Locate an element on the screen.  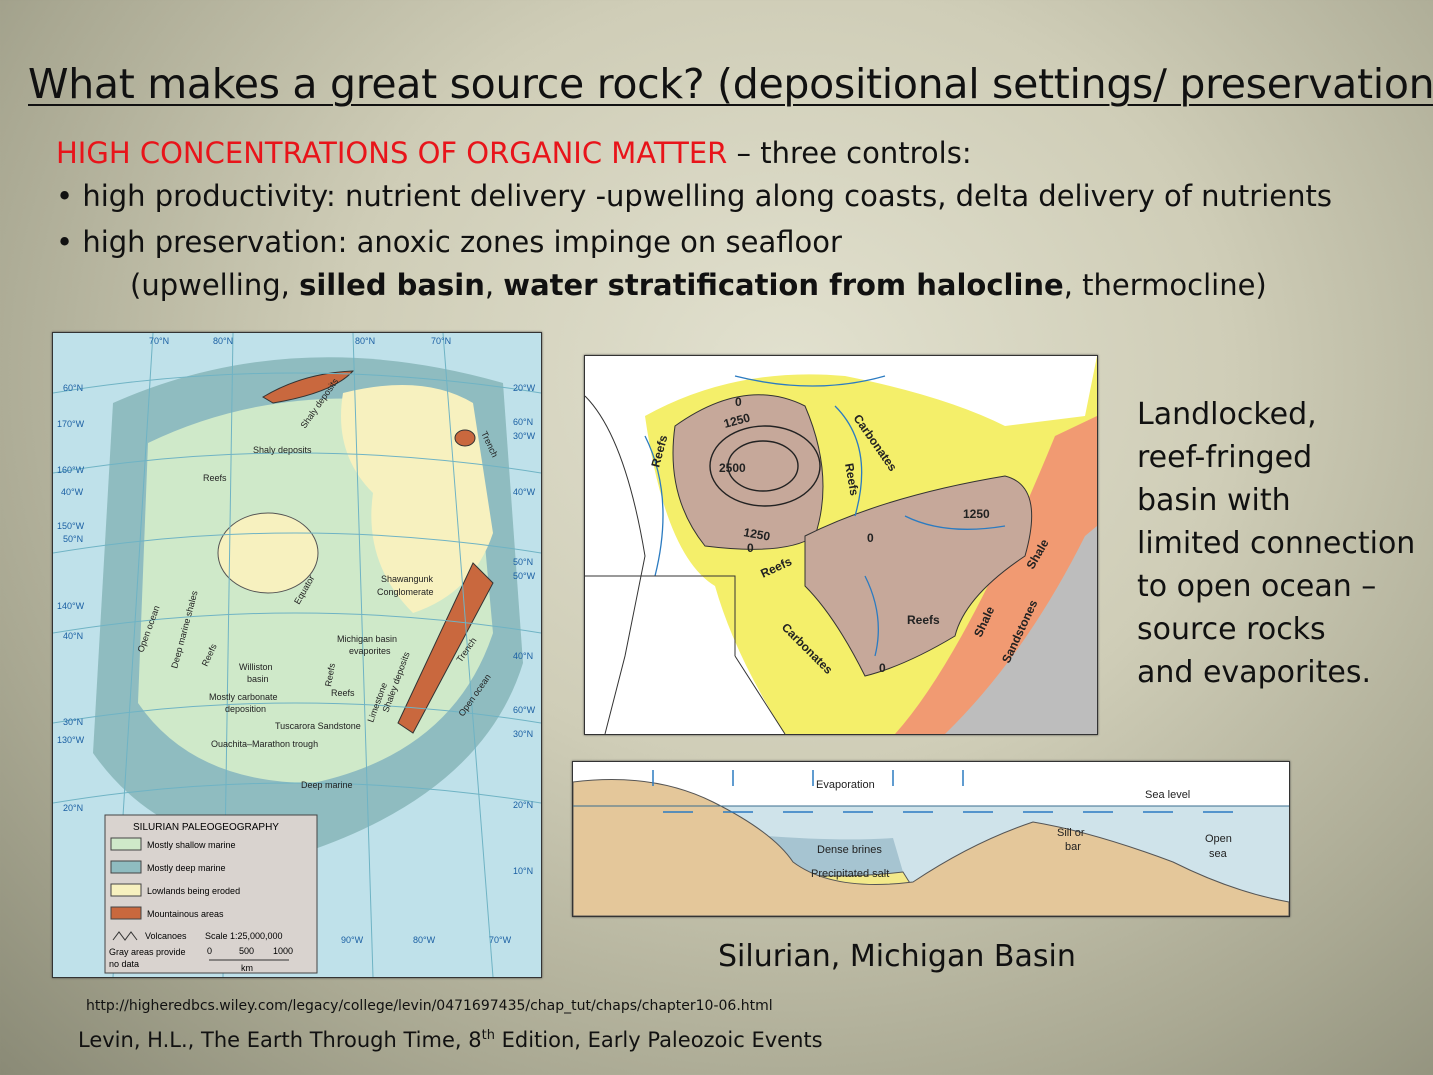
open-sea-label-2: sea is located at coordinates (1218, 854).